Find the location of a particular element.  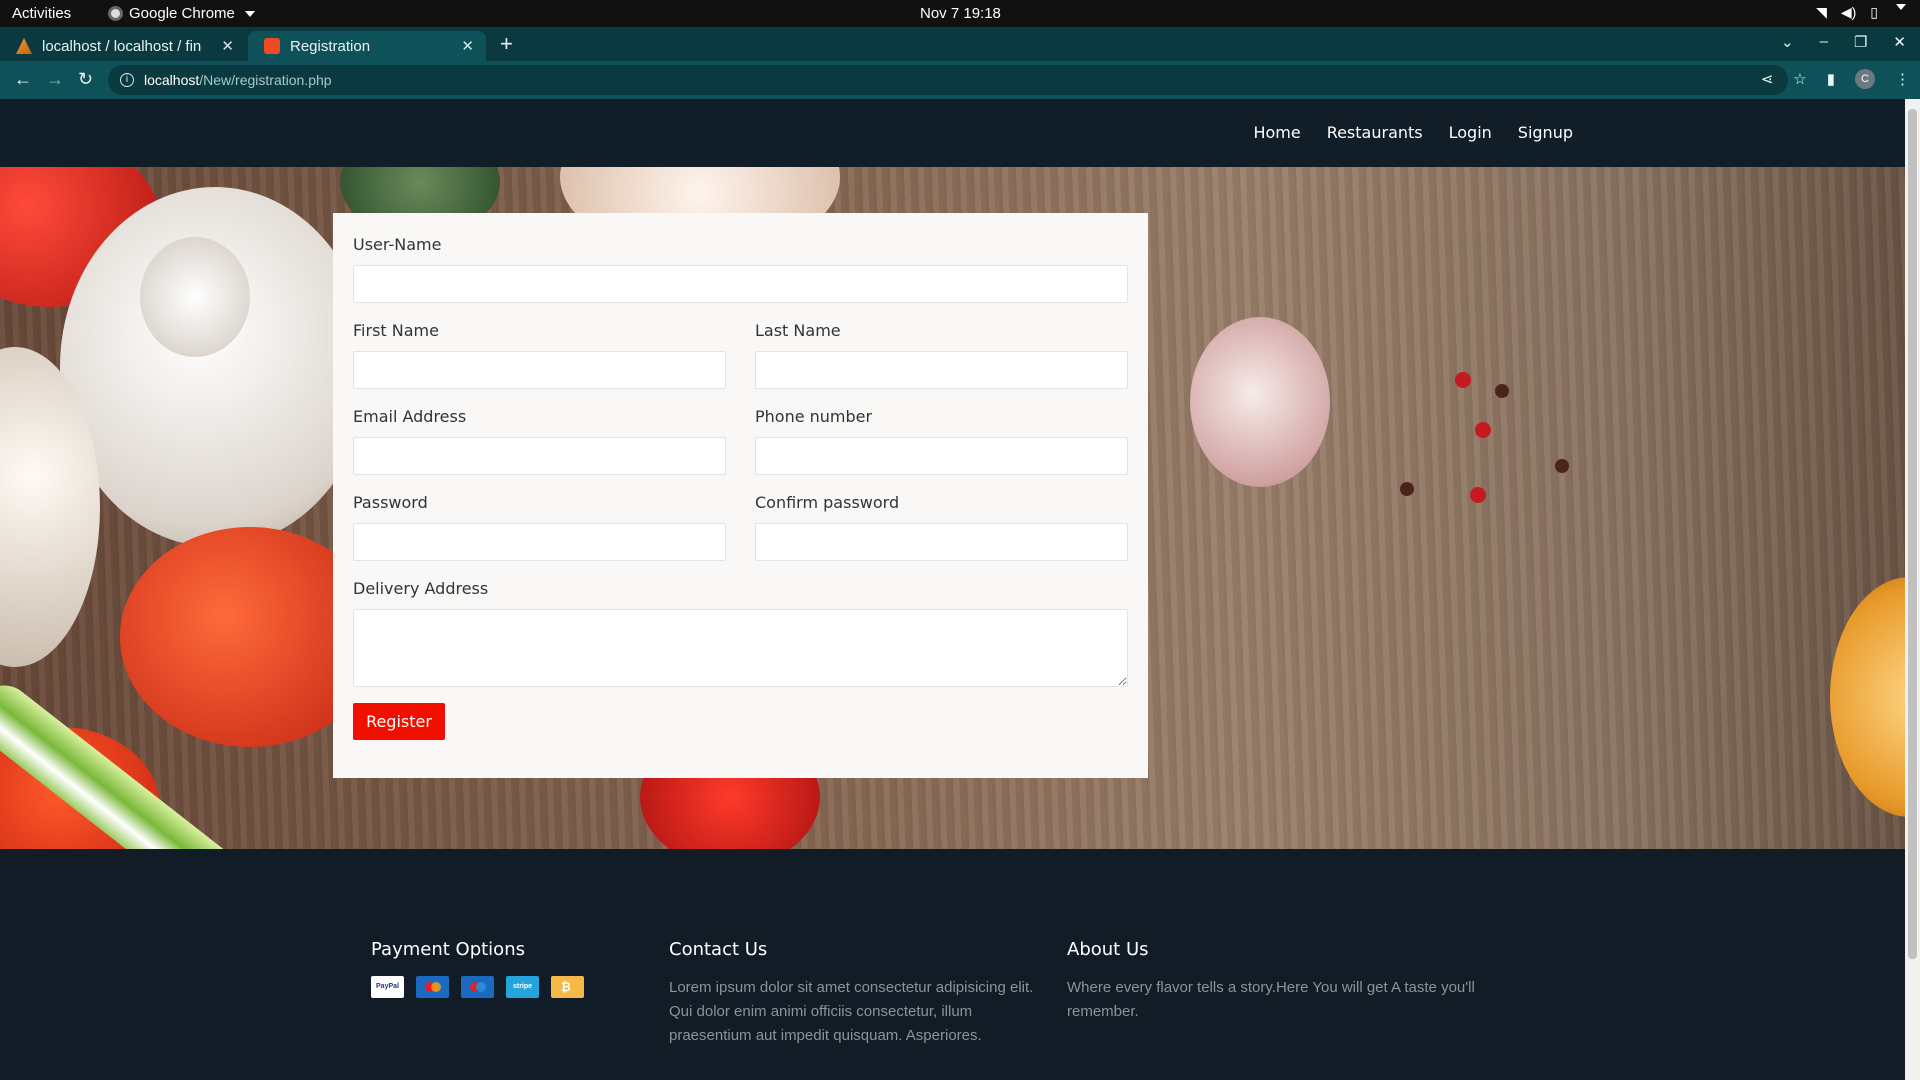

email-label: Email Address is located at coordinates (410, 416).